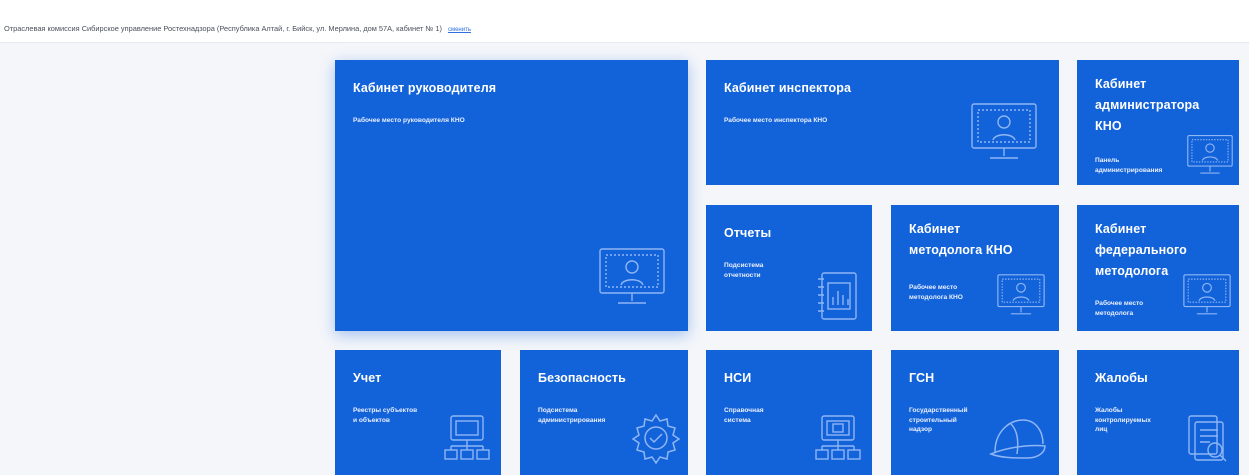  I want to click on tile-subtitle: Рабочее место методолога КНО, so click(936, 292).